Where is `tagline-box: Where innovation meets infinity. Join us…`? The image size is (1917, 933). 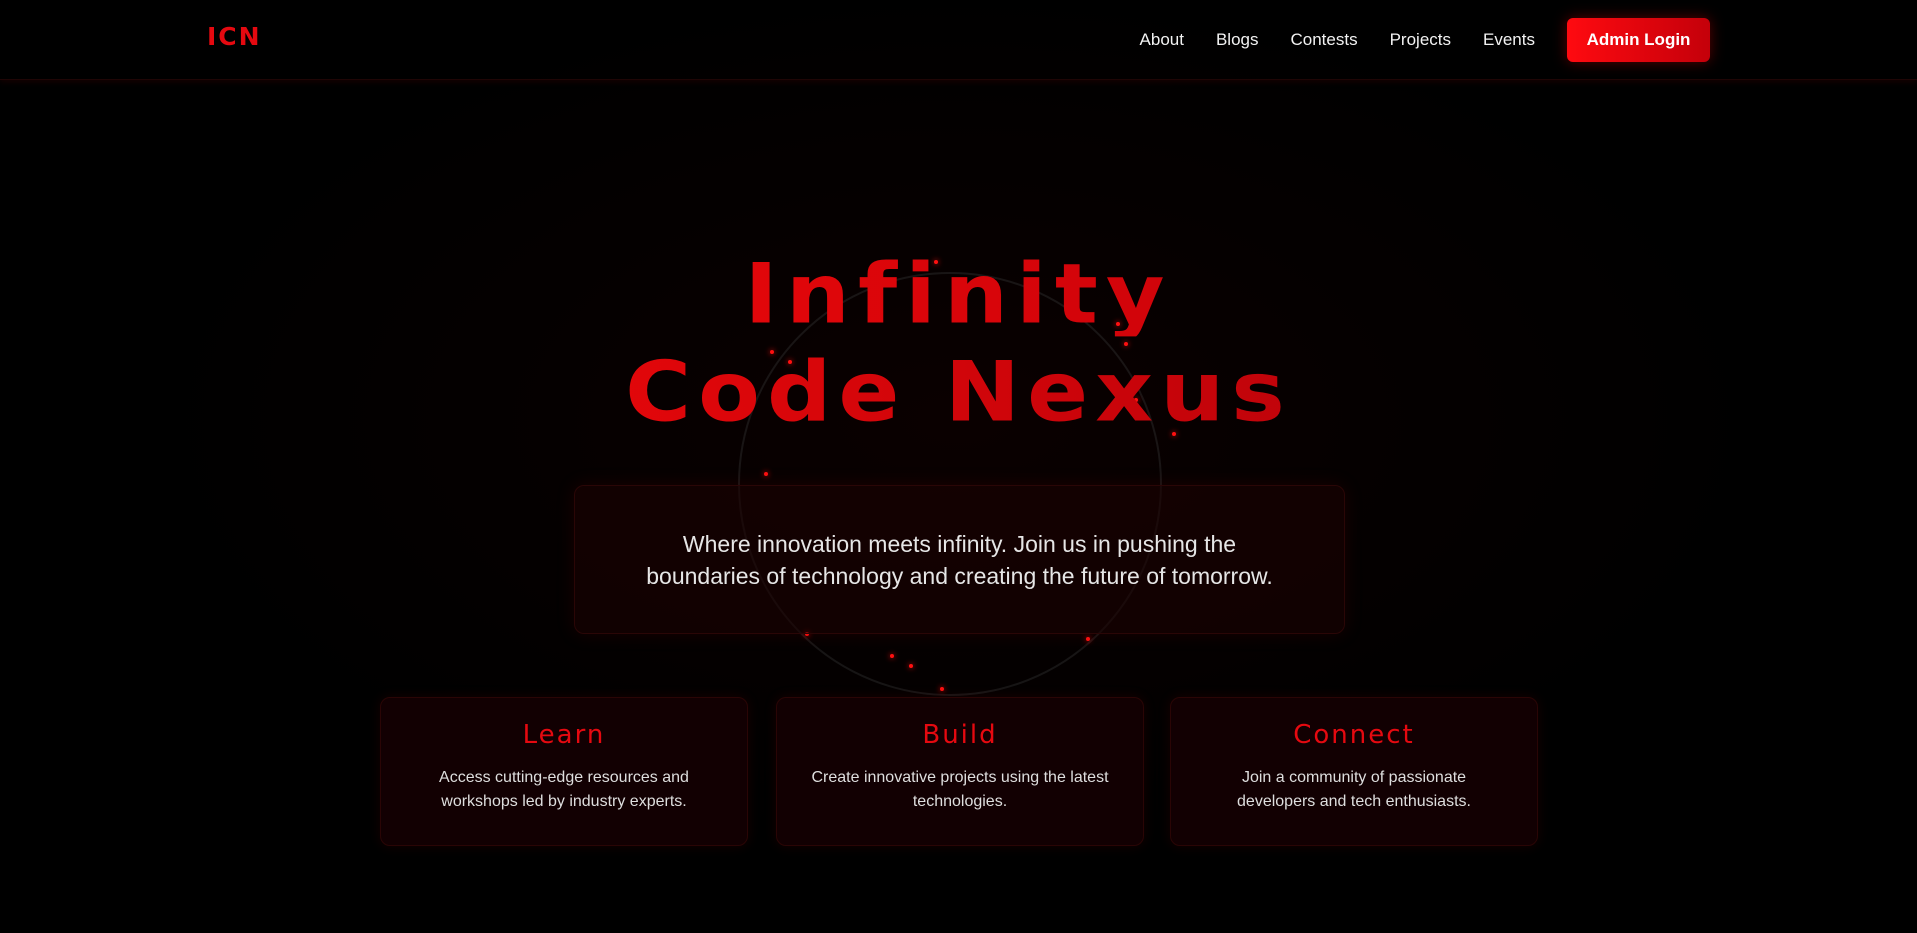 tagline-box: Where innovation meets infinity. Join us… is located at coordinates (959, 559).